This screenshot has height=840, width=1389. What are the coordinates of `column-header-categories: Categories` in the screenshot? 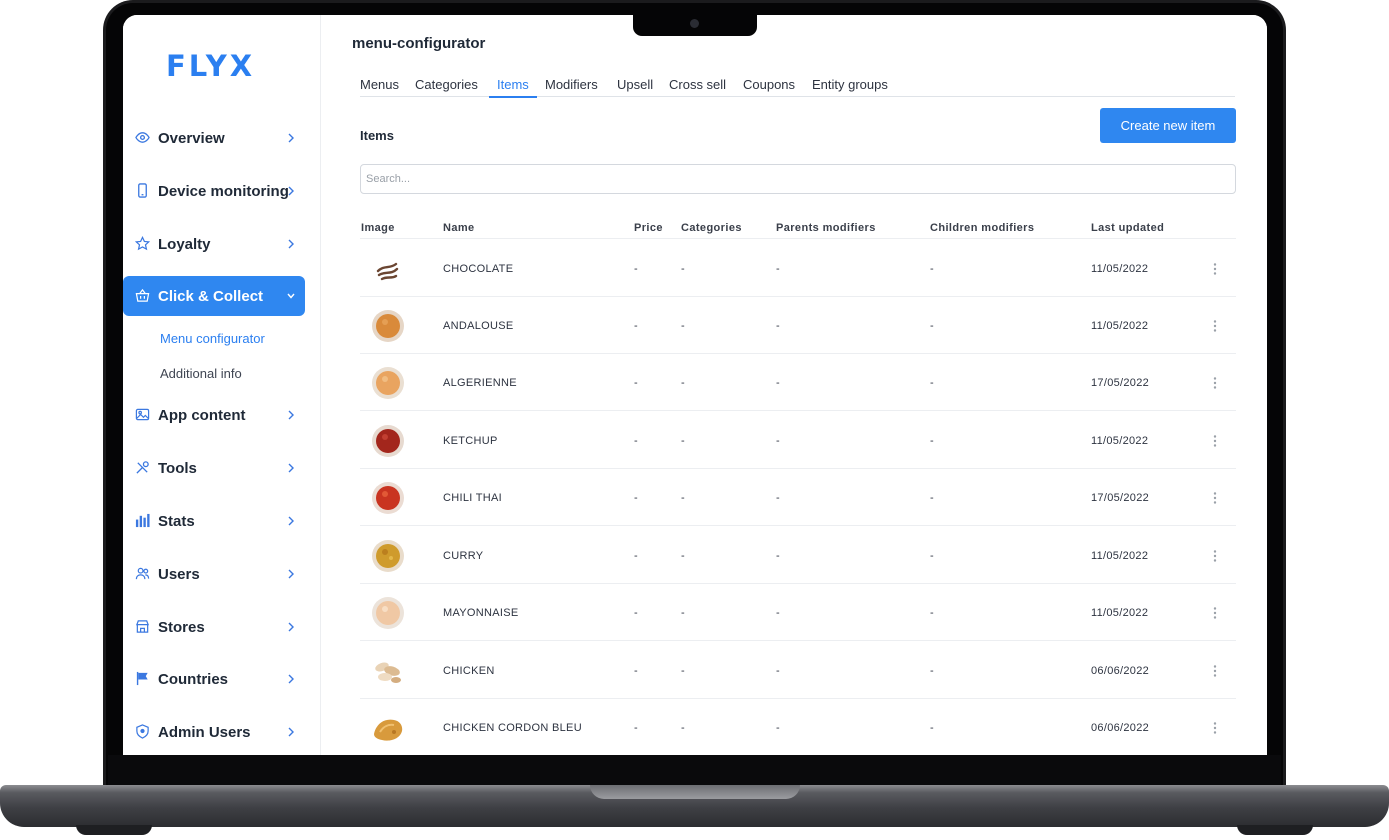 It's located at (711, 228).